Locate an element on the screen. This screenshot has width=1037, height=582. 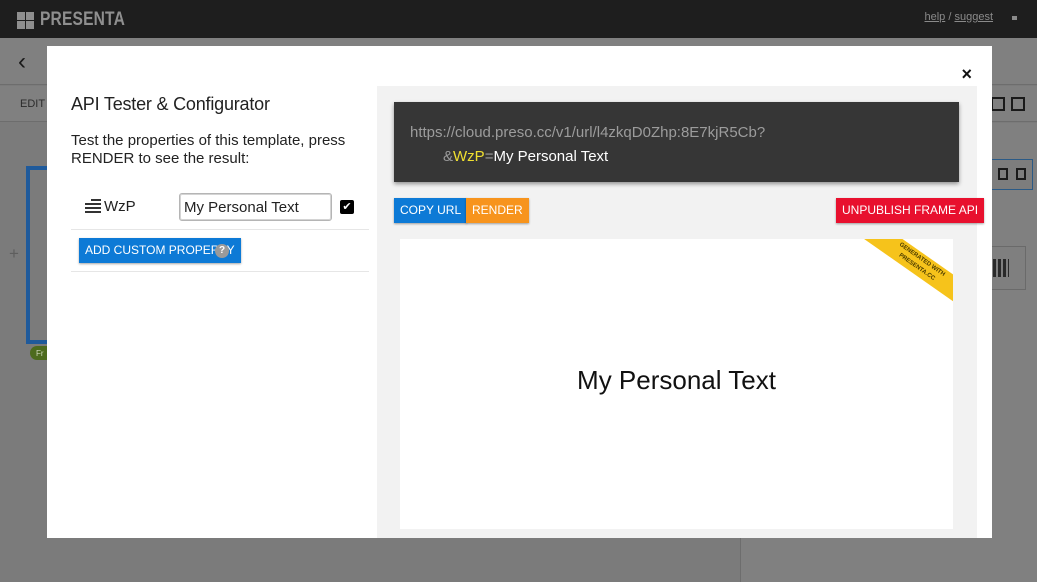
duplicate-icon is located at coordinates (1021, 174).